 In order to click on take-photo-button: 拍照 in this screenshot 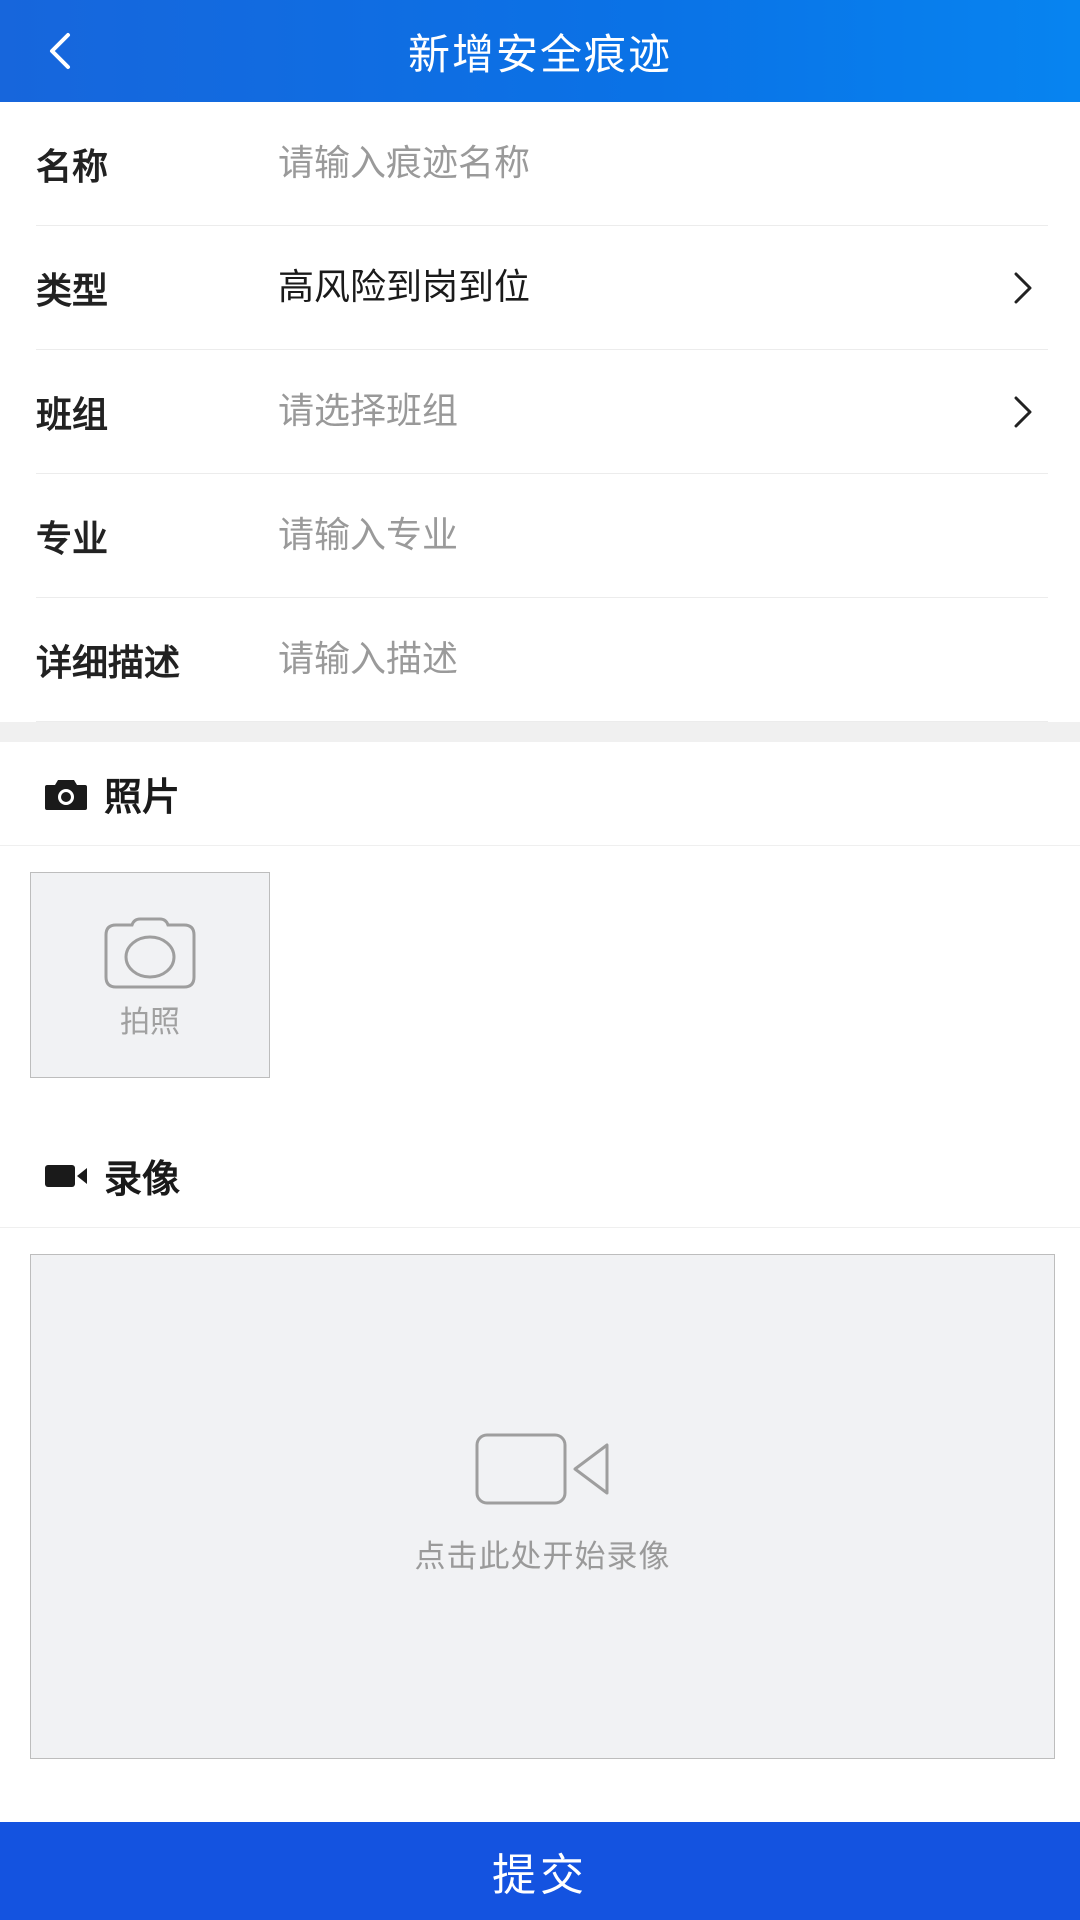, I will do `click(150, 975)`.